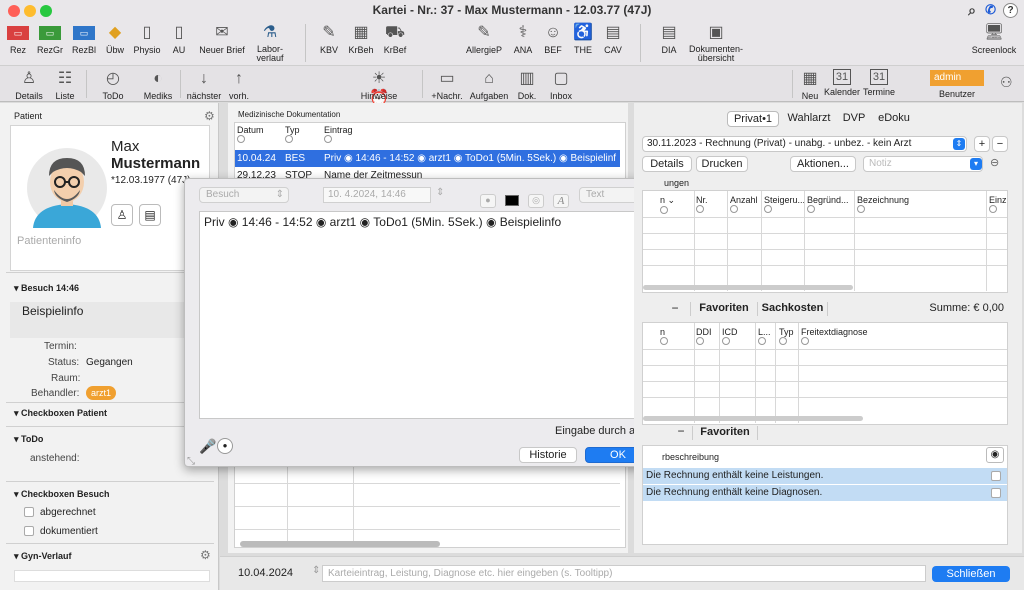 The image size is (1024, 590). Describe the element at coordinates (561, 85) in the screenshot. I see `toolbar-inbox: ▢ Inbox` at that location.